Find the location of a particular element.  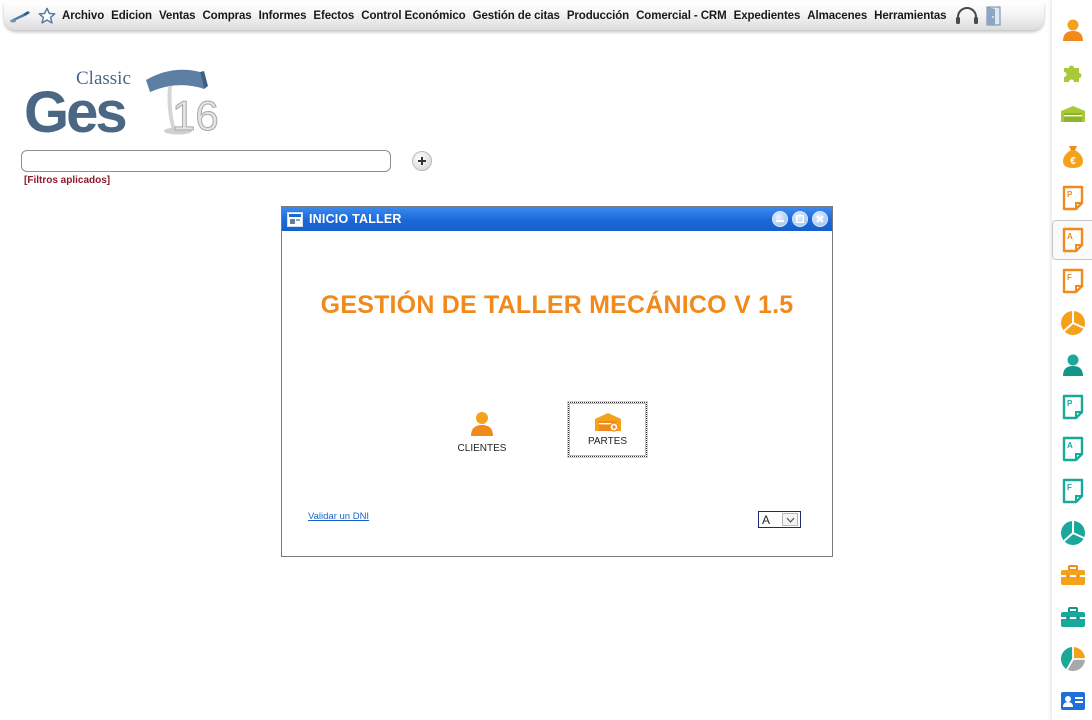

sidebar-modules-button is located at coordinates (1072, 72).